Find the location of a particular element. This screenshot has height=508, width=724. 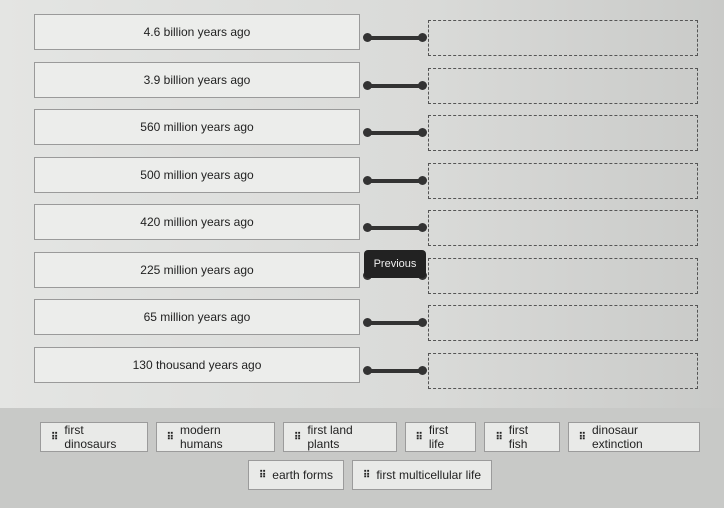

timeline-row: 225 million years ago is located at coordinates (362, 273).